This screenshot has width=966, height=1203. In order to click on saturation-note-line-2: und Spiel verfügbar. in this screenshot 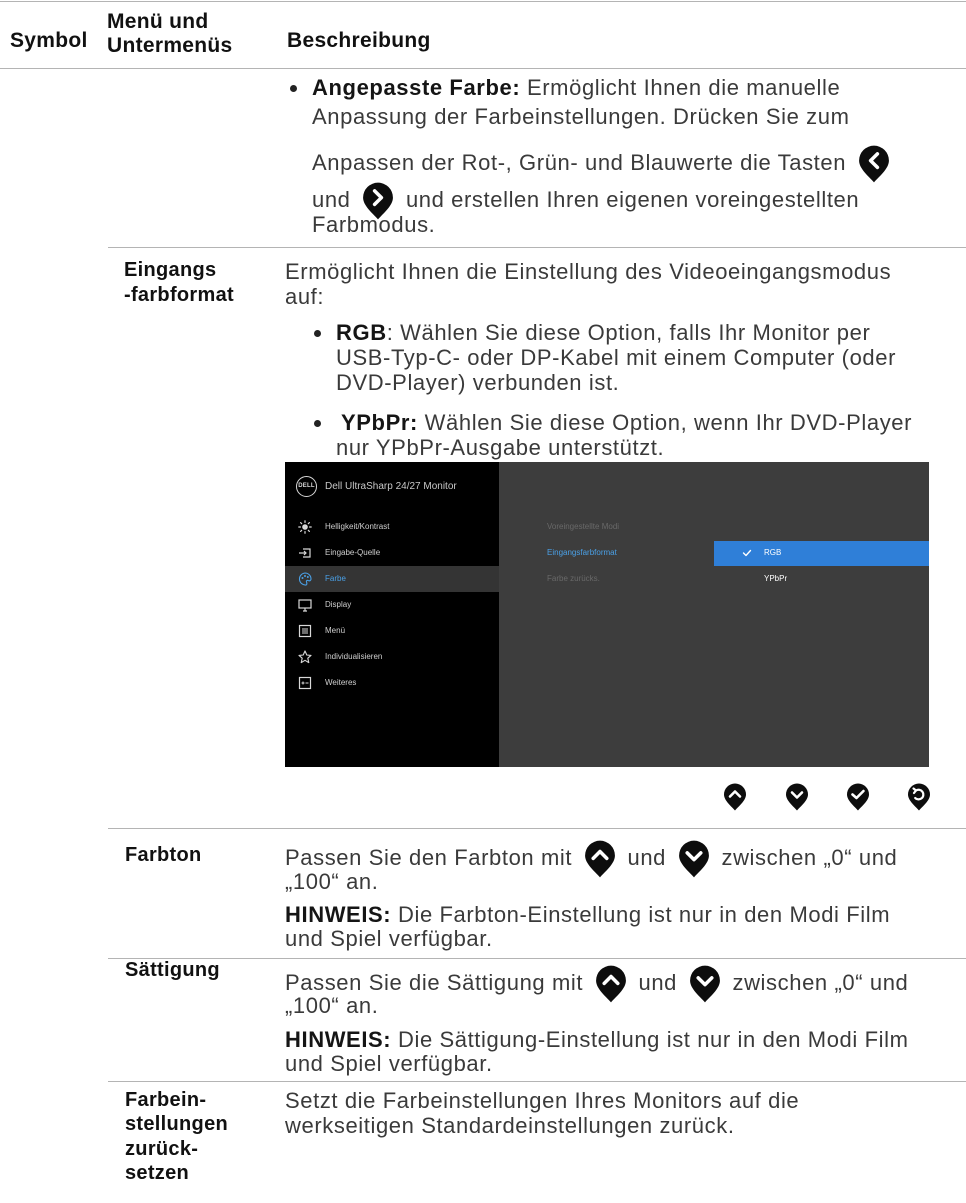, I will do `click(389, 1063)`.